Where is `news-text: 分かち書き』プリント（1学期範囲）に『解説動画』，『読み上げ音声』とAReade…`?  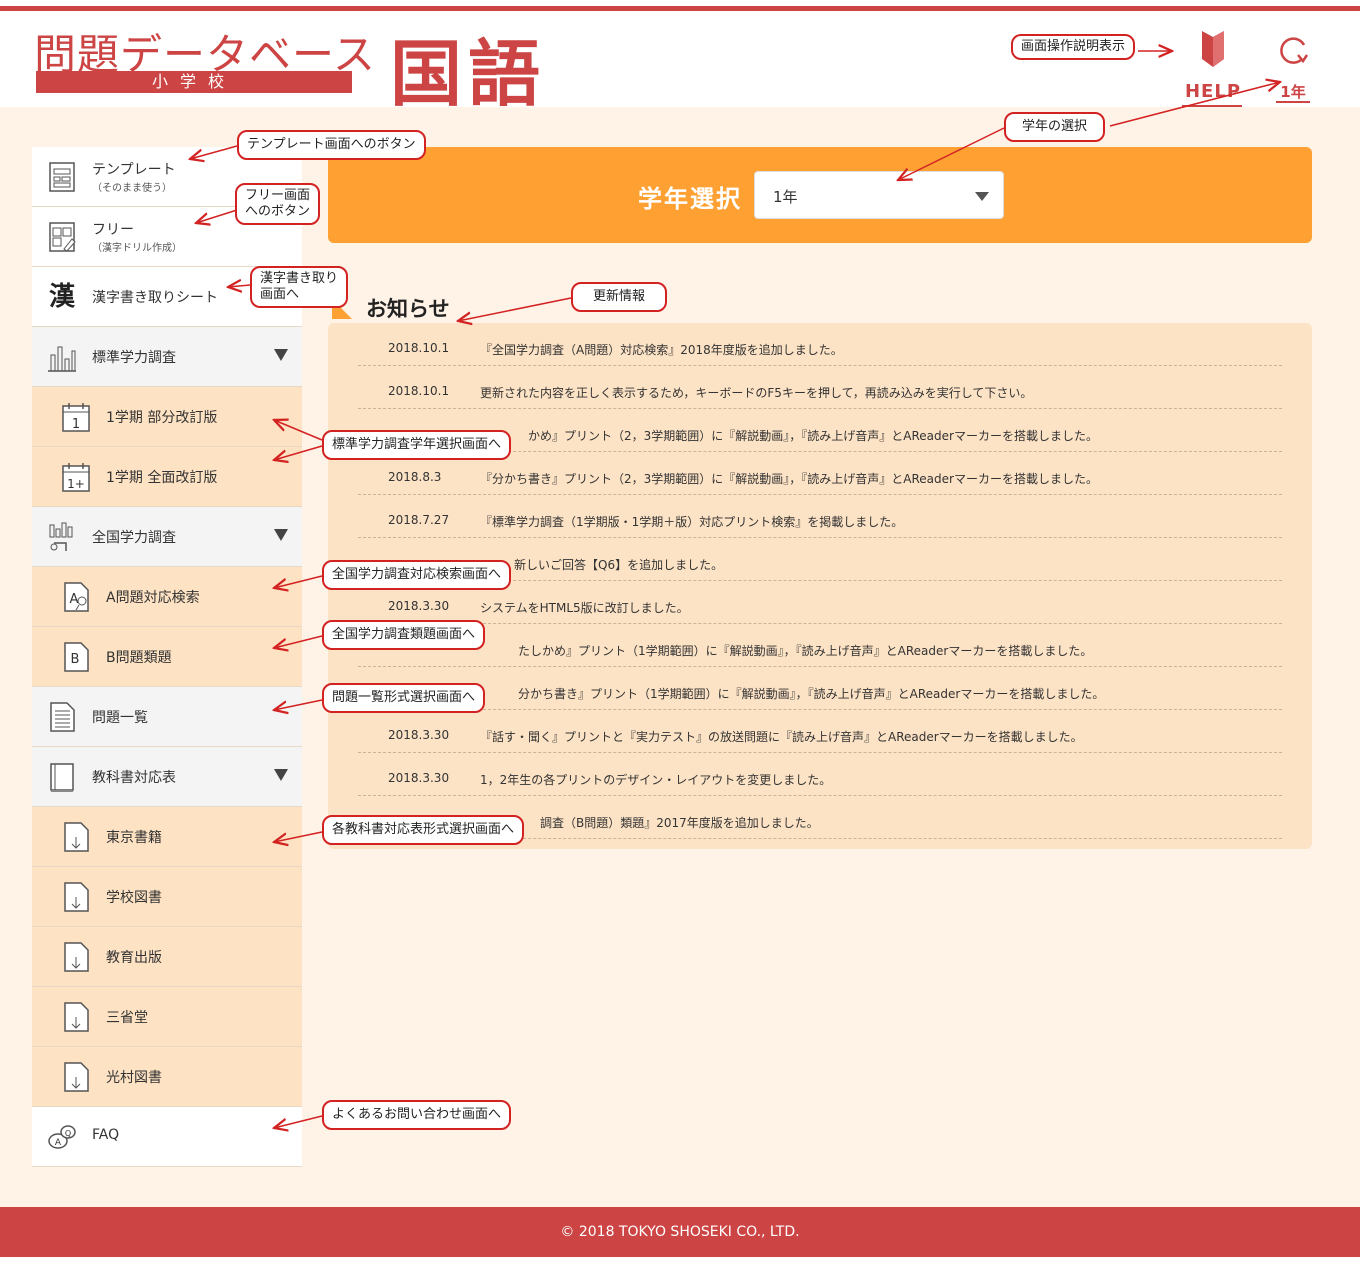
news-text: 分かち書き』プリント（1学期範囲）に『解説動画』，『読み上げ音声』とAReade… is located at coordinates (811, 694).